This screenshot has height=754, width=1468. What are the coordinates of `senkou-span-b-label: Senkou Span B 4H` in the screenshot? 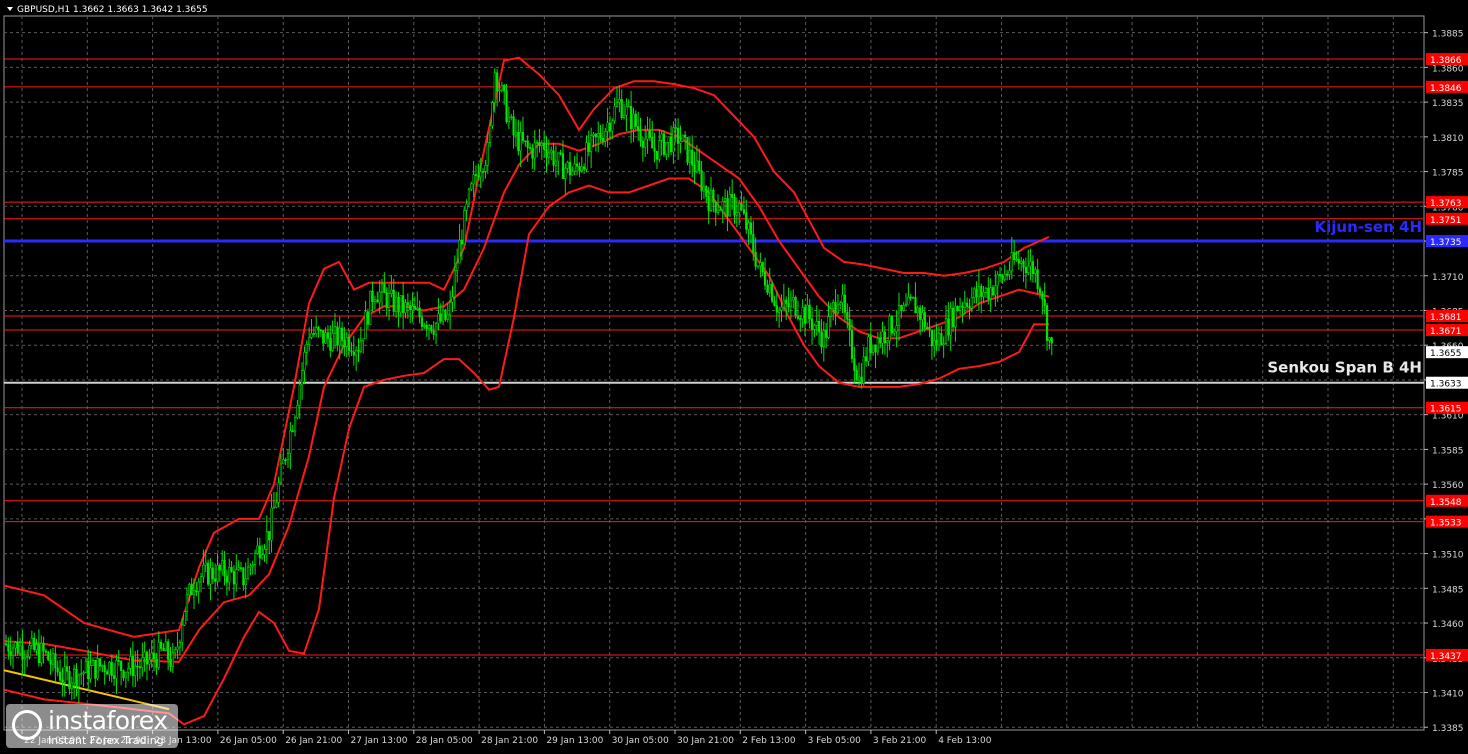 It's located at (1344, 368).